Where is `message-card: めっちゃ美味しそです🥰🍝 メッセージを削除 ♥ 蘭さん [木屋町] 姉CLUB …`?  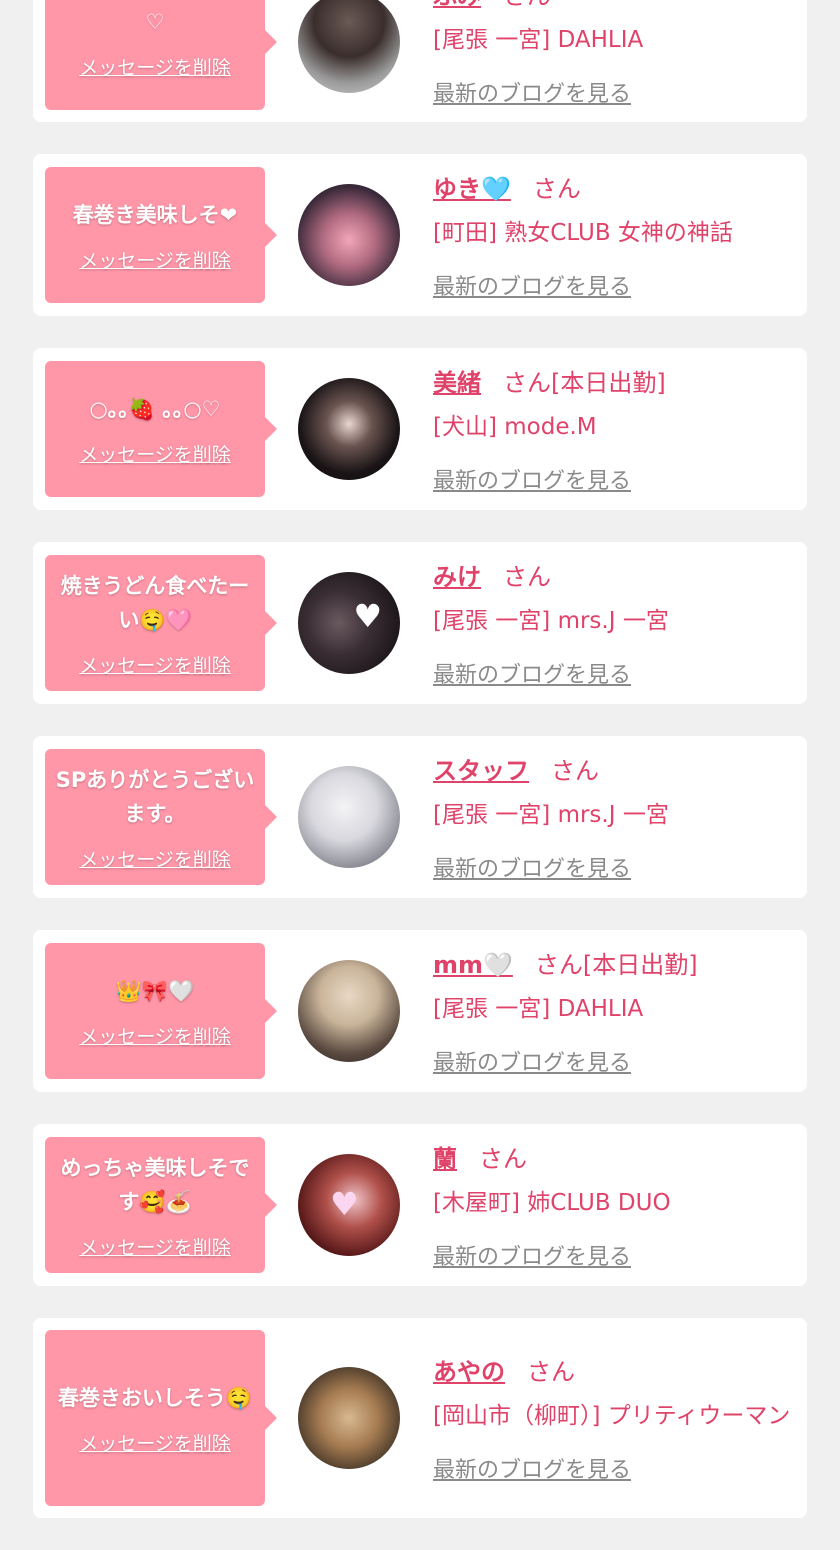 message-card: めっちゃ美味しそです🥰🍝 メッセージを削除 ♥ 蘭さん [木屋町] 姉CLUB … is located at coordinates (420, 1205).